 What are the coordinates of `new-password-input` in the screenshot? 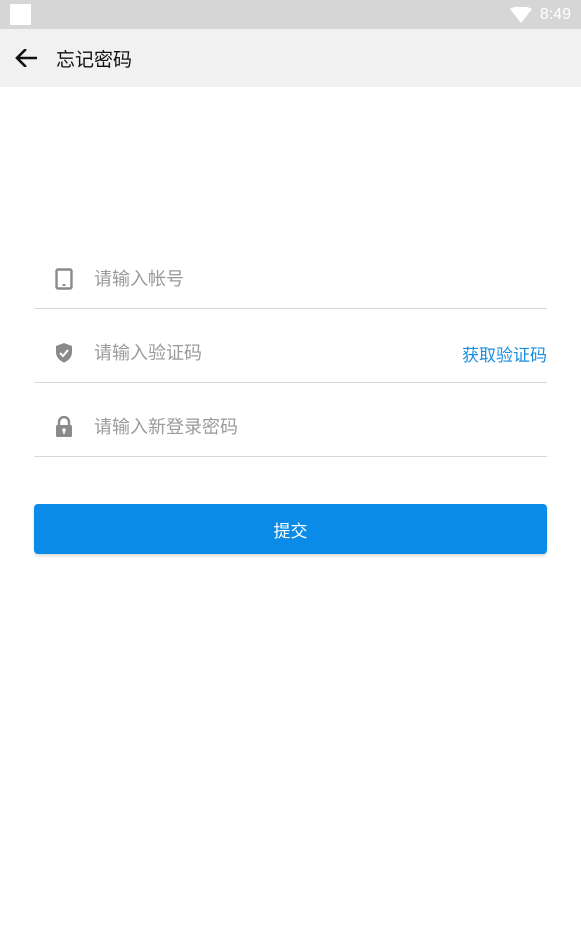 It's located at (320, 427).